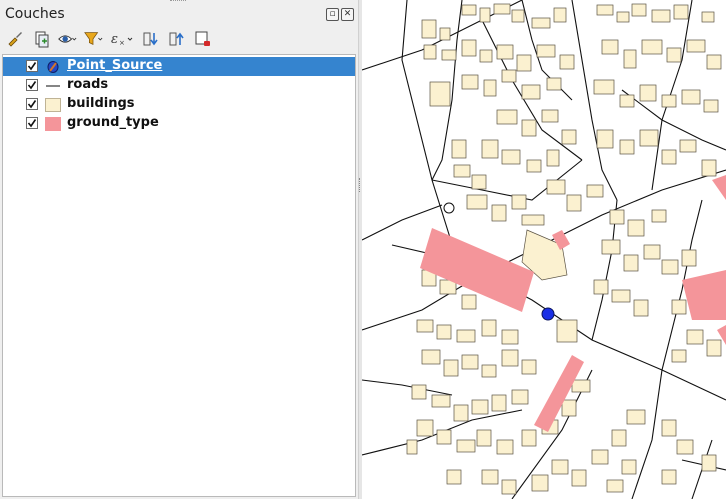 Image resolution: width=726 pixels, height=499 pixels. I want to click on layer-name: roads, so click(88, 84).